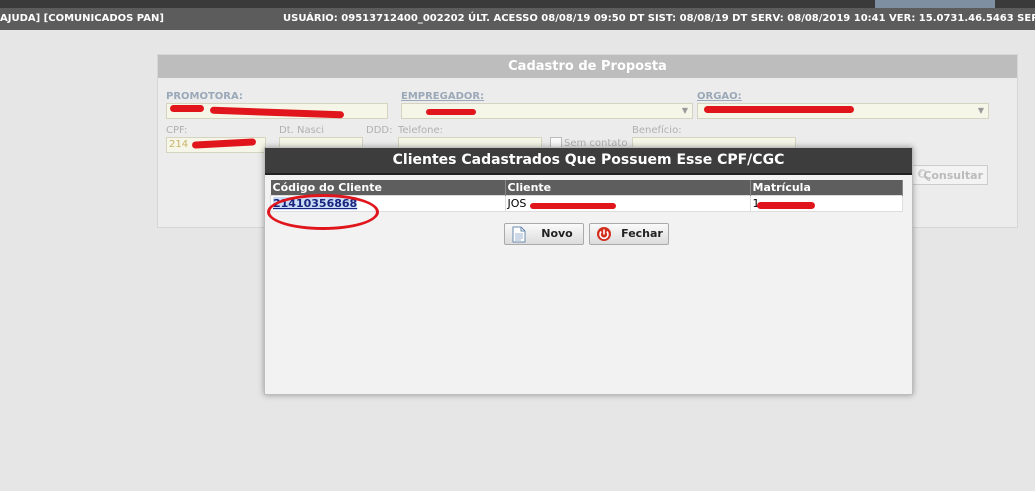 The image size is (1035, 491). I want to click on column-header-matricula: Matrícula, so click(826, 188).